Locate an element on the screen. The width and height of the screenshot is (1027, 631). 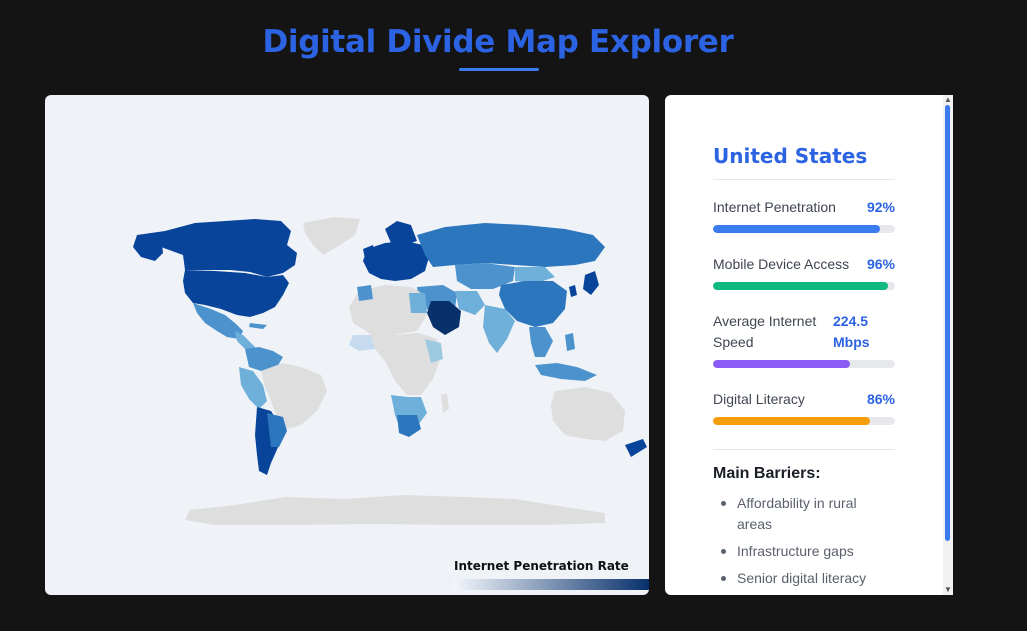
metric-value-mobile-device-access: 96% is located at coordinates (880, 264).